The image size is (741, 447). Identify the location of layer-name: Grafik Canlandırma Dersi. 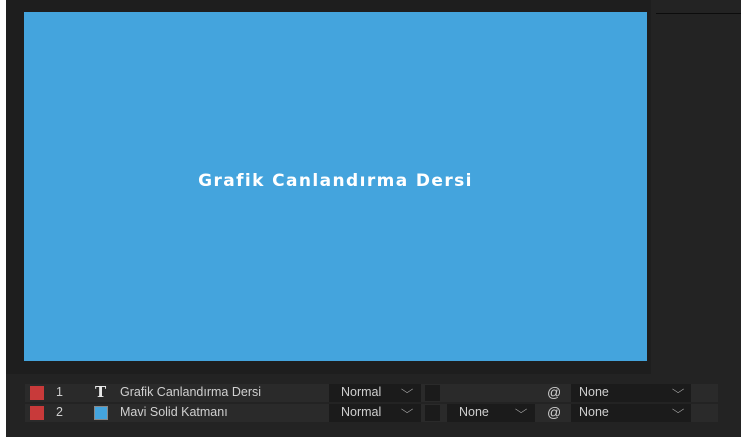
(190, 392).